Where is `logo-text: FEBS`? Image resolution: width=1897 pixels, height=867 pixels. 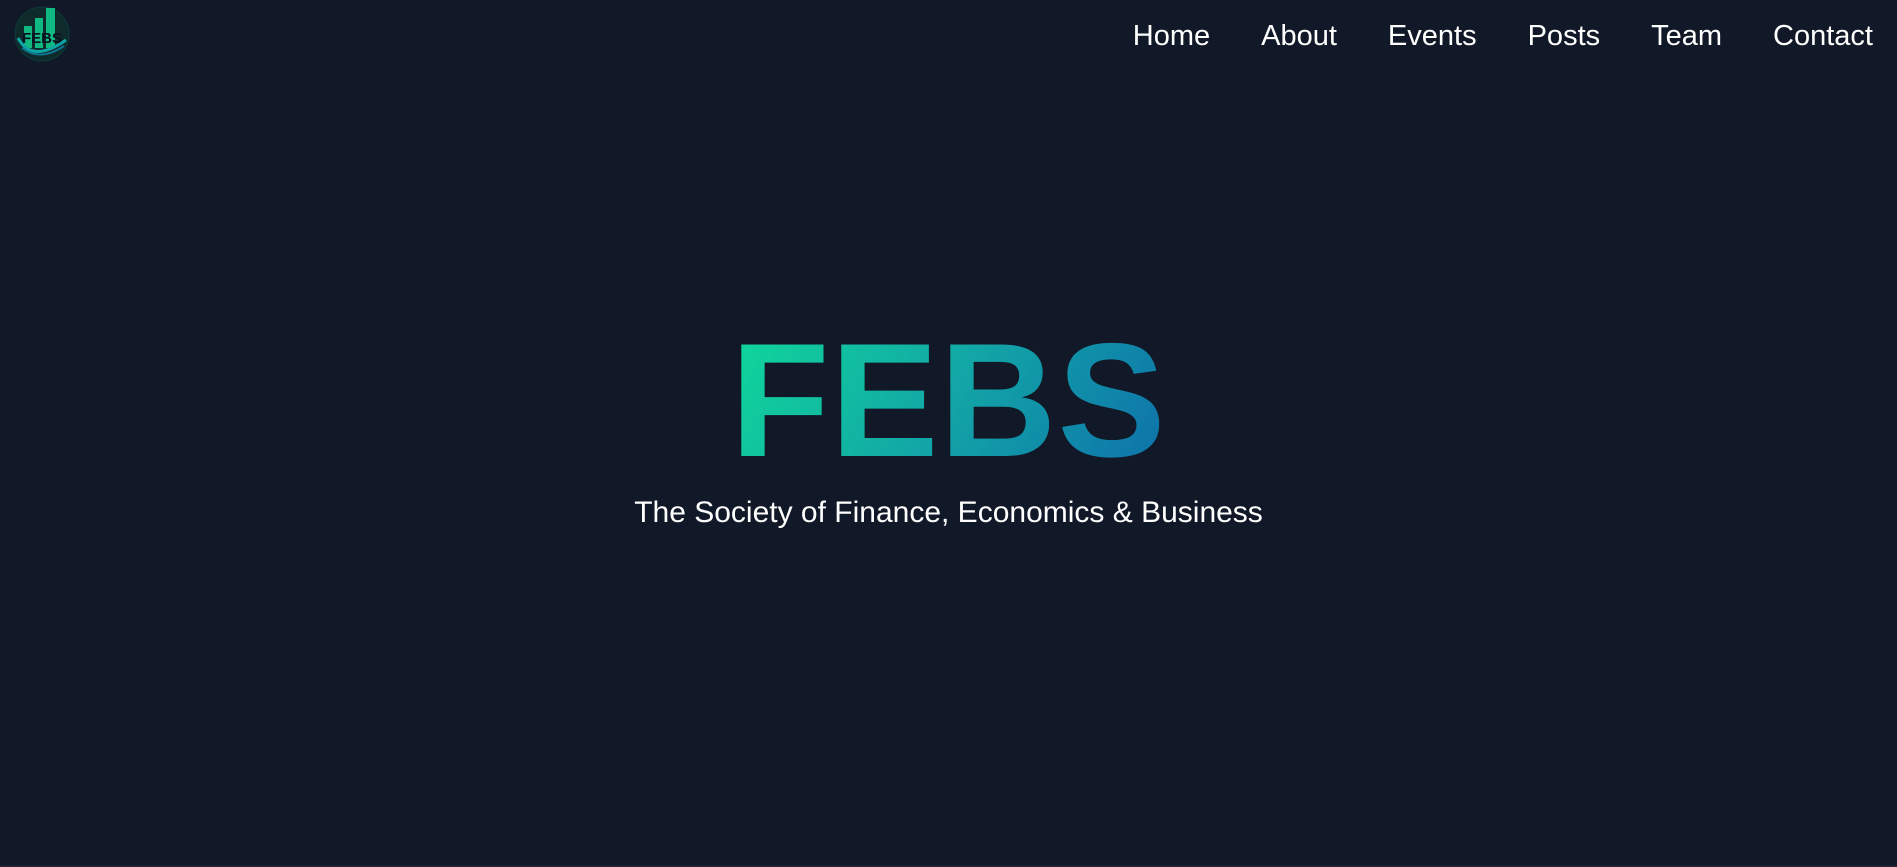 logo-text: FEBS is located at coordinates (42, 38).